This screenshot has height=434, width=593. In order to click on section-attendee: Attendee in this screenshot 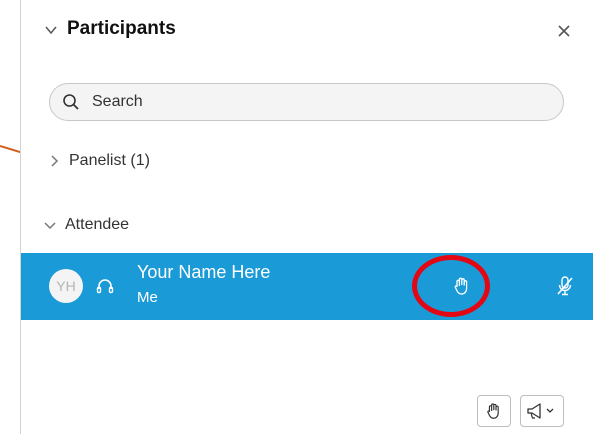, I will do `click(86, 225)`.